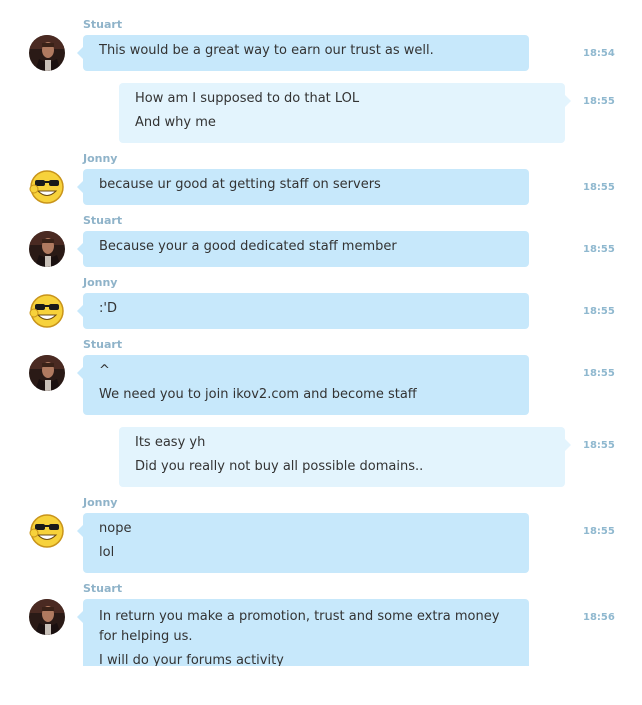 The width and height of the screenshot is (642, 705). I want to click on message-text: :'D, so click(108, 308).